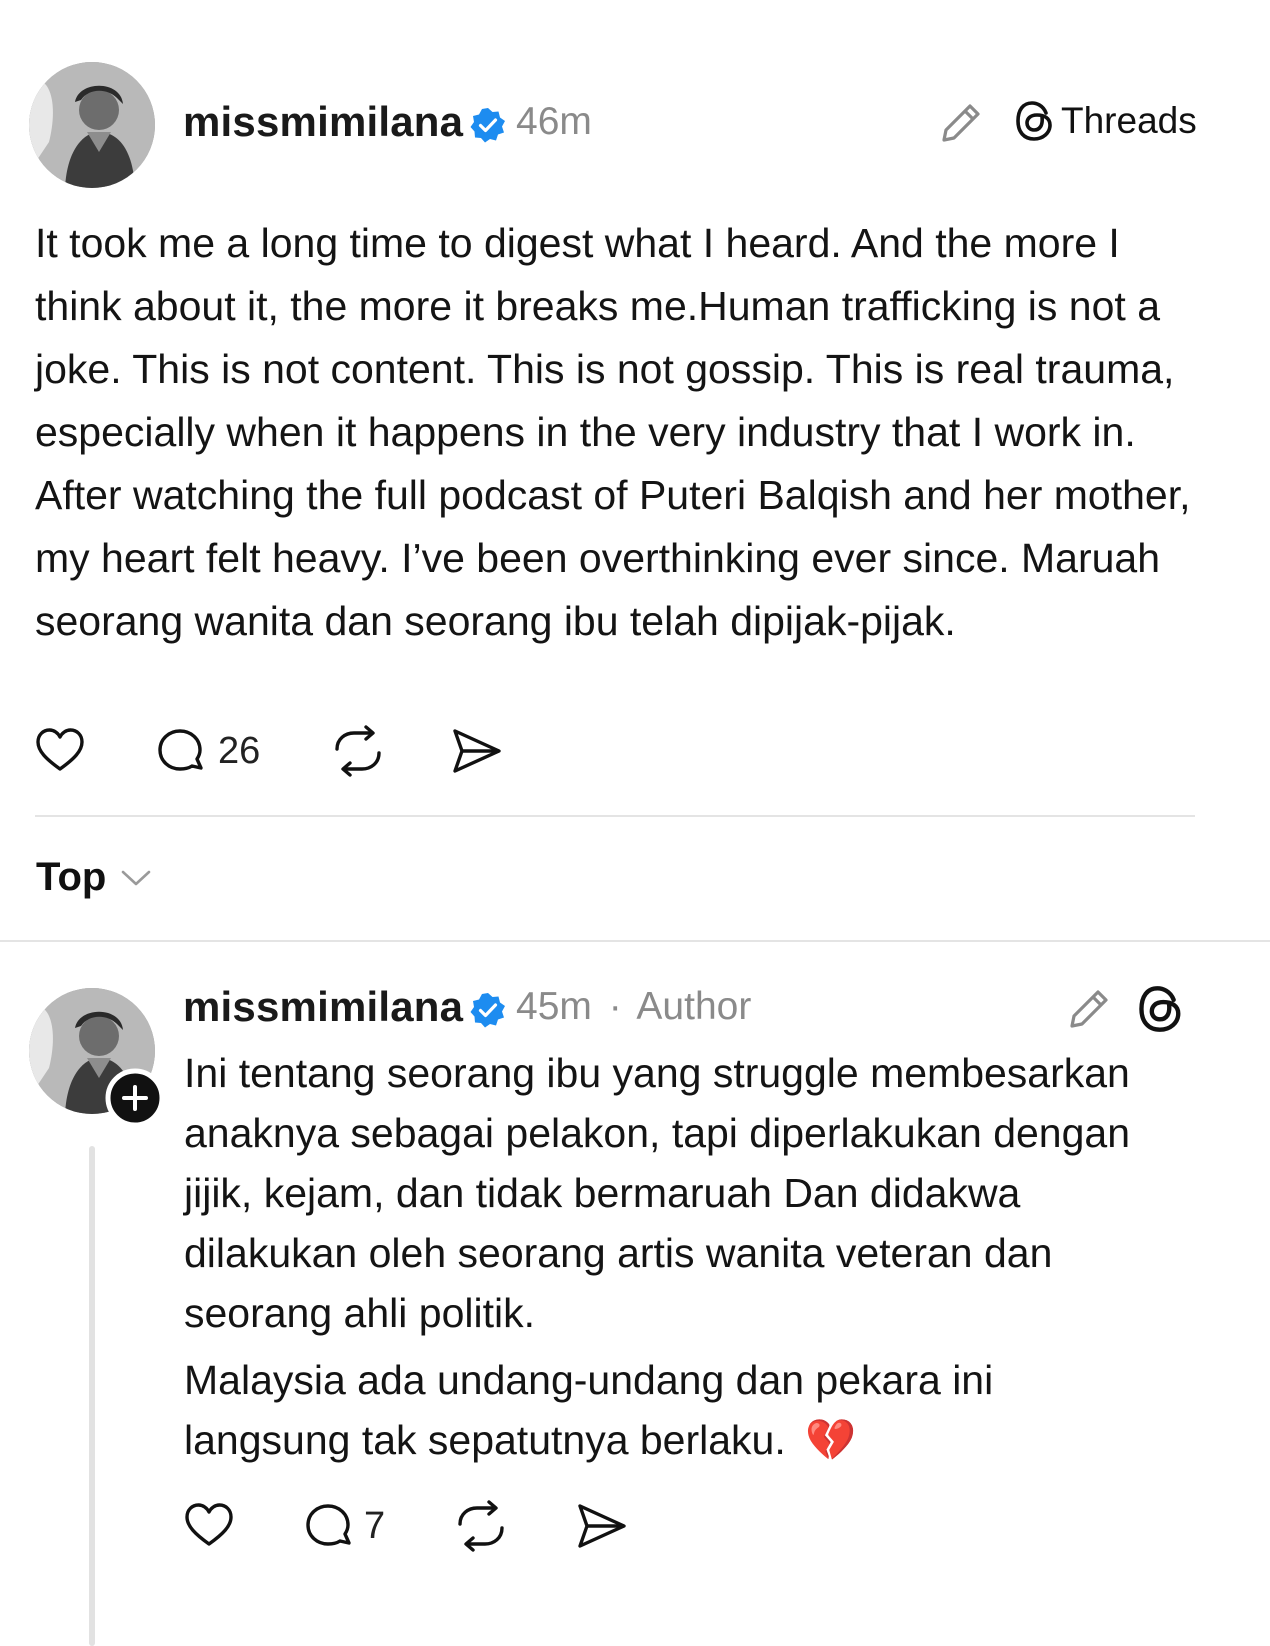 This screenshot has width=1270, height=1646. What do you see at coordinates (375, 1526) in the screenshot?
I see `comment-count: 7` at bounding box center [375, 1526].